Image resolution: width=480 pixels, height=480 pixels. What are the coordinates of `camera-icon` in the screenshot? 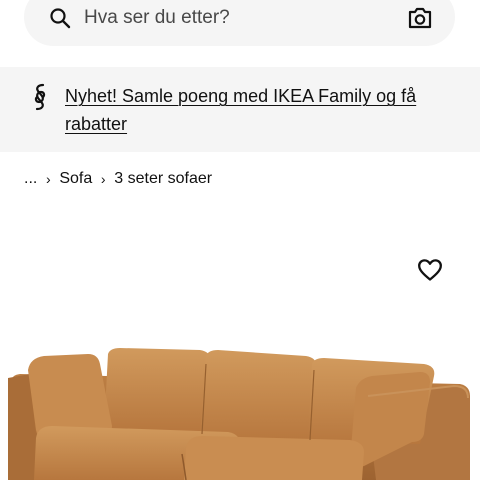 It's located at (420, 18).